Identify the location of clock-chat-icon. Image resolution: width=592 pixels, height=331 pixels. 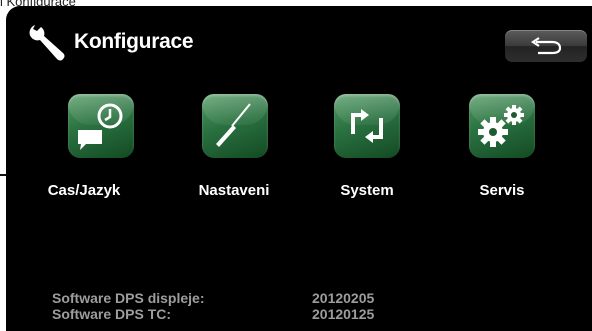
(100, 126).